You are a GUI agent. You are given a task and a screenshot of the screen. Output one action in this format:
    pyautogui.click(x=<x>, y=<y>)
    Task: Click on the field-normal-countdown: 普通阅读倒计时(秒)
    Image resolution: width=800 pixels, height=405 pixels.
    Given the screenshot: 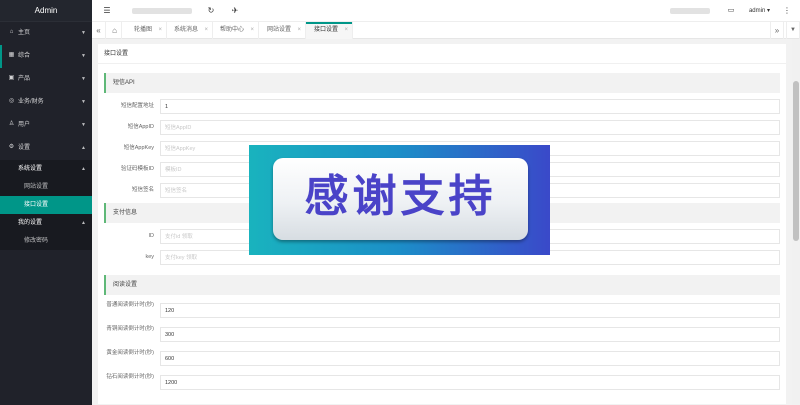 What is the action you would take?
    pyautogui.click(x=442, y=312)
    